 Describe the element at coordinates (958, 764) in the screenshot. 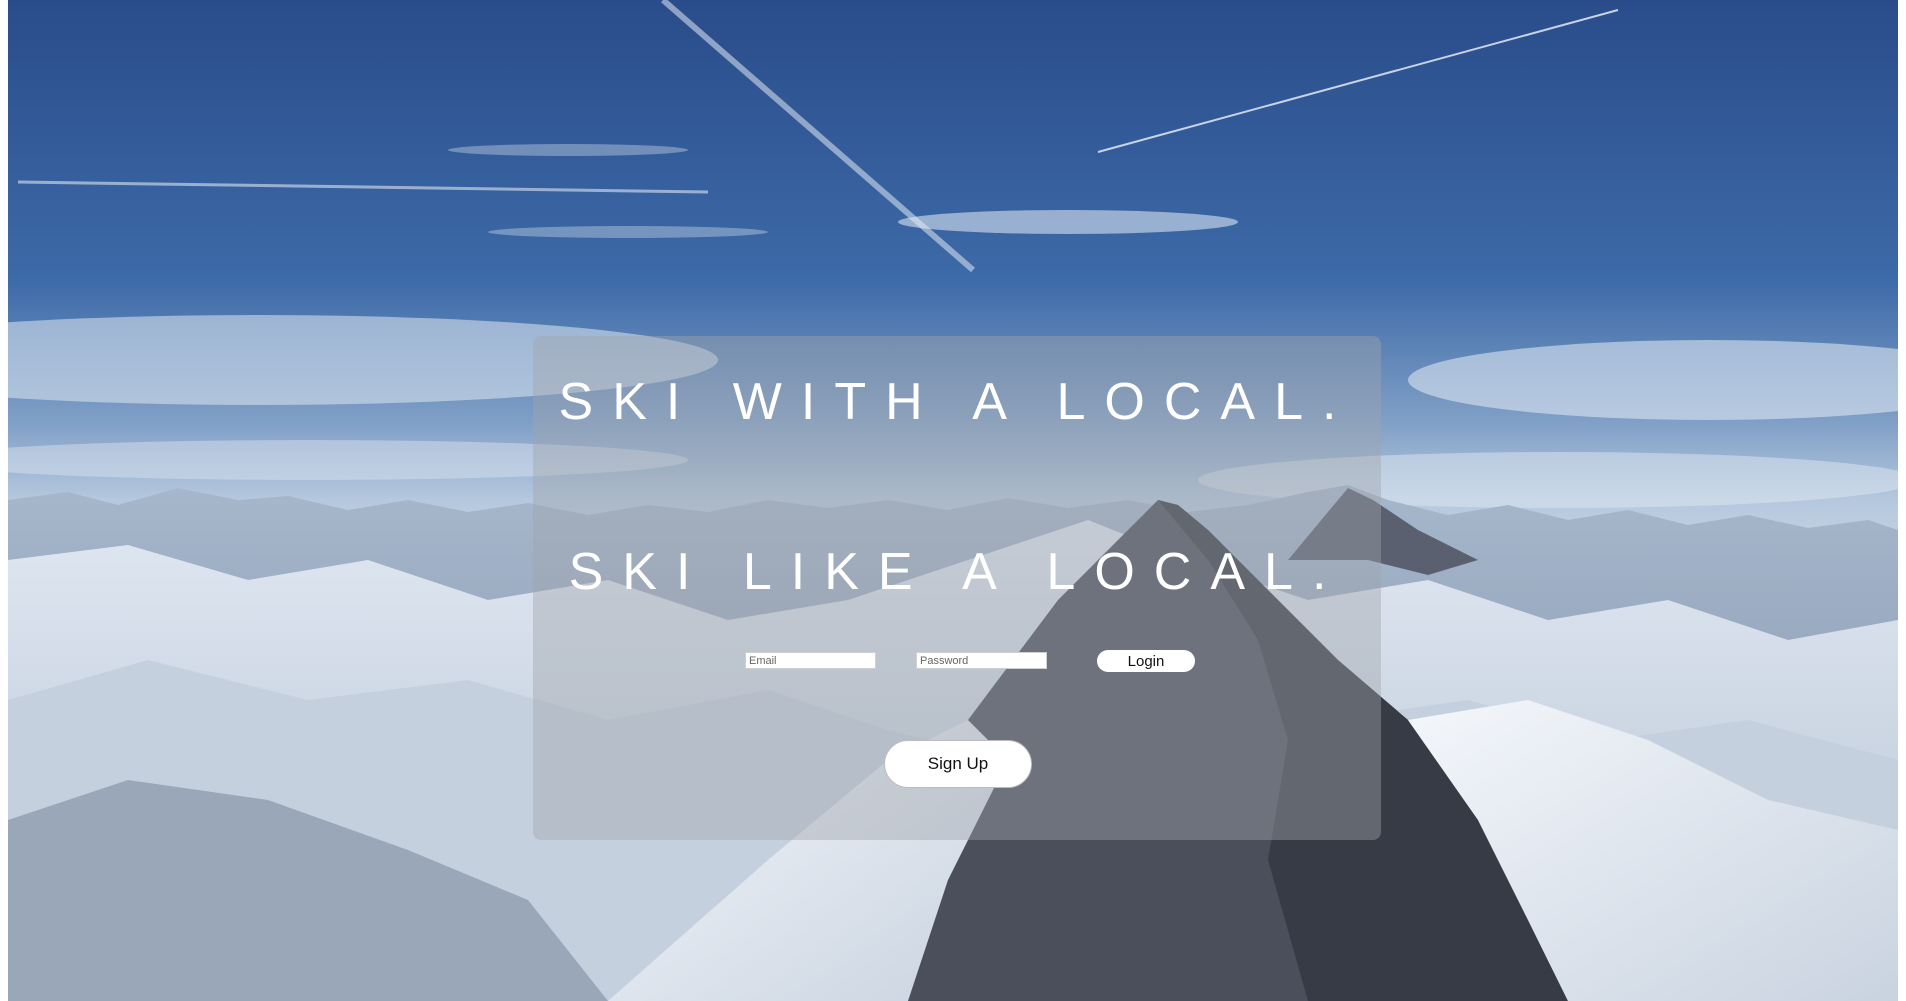

I see `signup-button: Sign Up` at that location.